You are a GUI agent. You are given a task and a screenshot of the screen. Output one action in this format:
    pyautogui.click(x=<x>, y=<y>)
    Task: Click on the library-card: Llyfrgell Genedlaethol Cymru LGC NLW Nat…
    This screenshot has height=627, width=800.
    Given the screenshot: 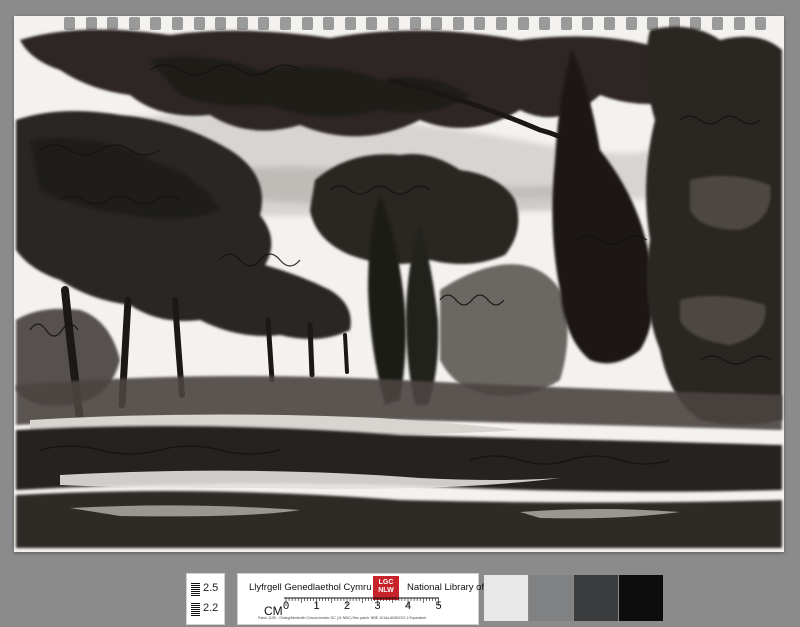 What is the action you would take?
    pyautogui.click(x=375, y=599)
    